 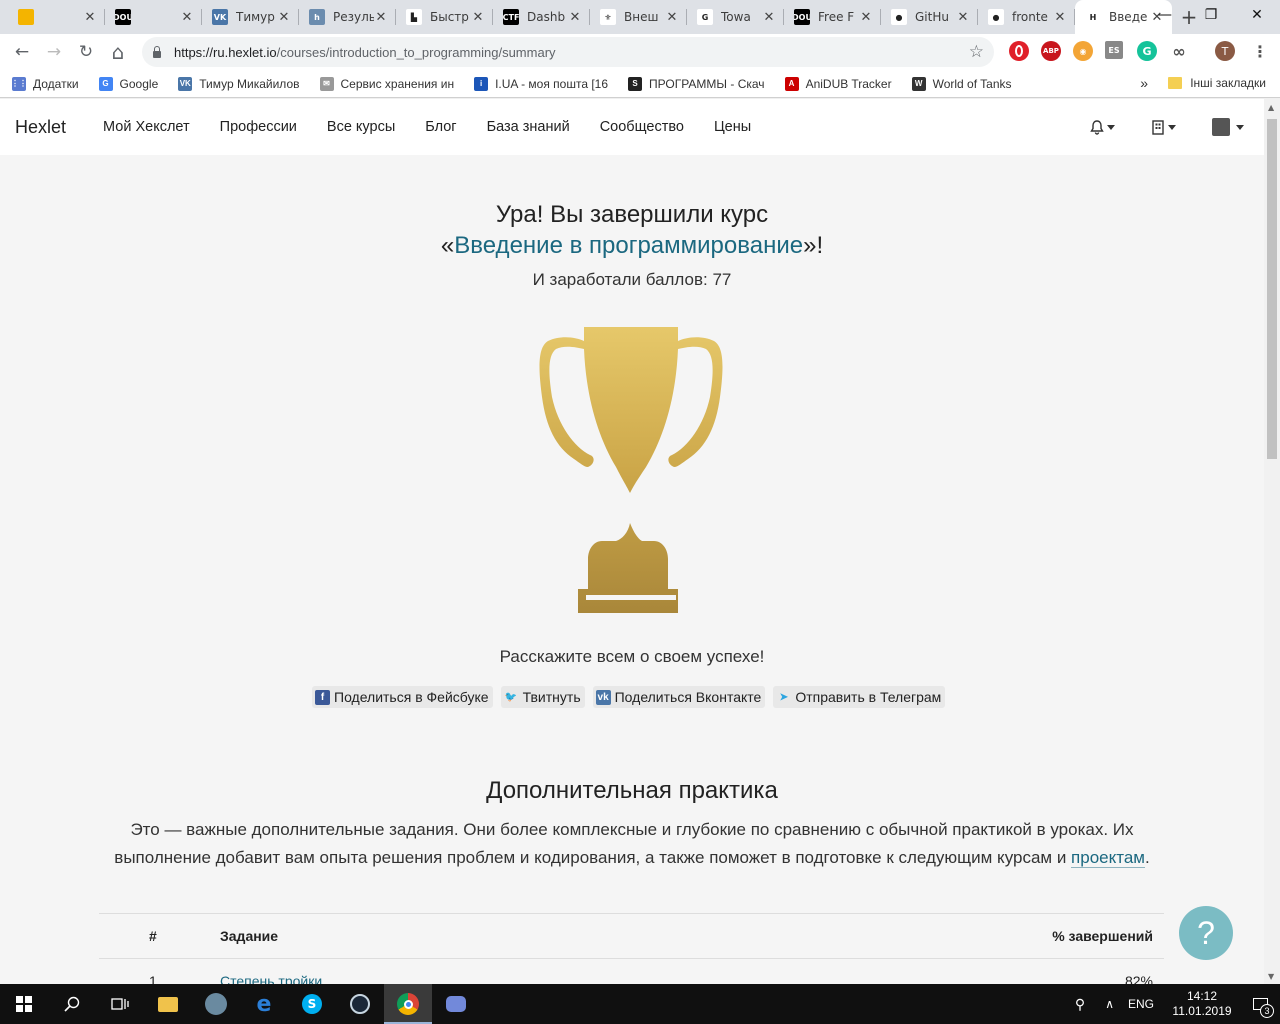 I want to click on chrome-button, so click(x=408, y=1004).